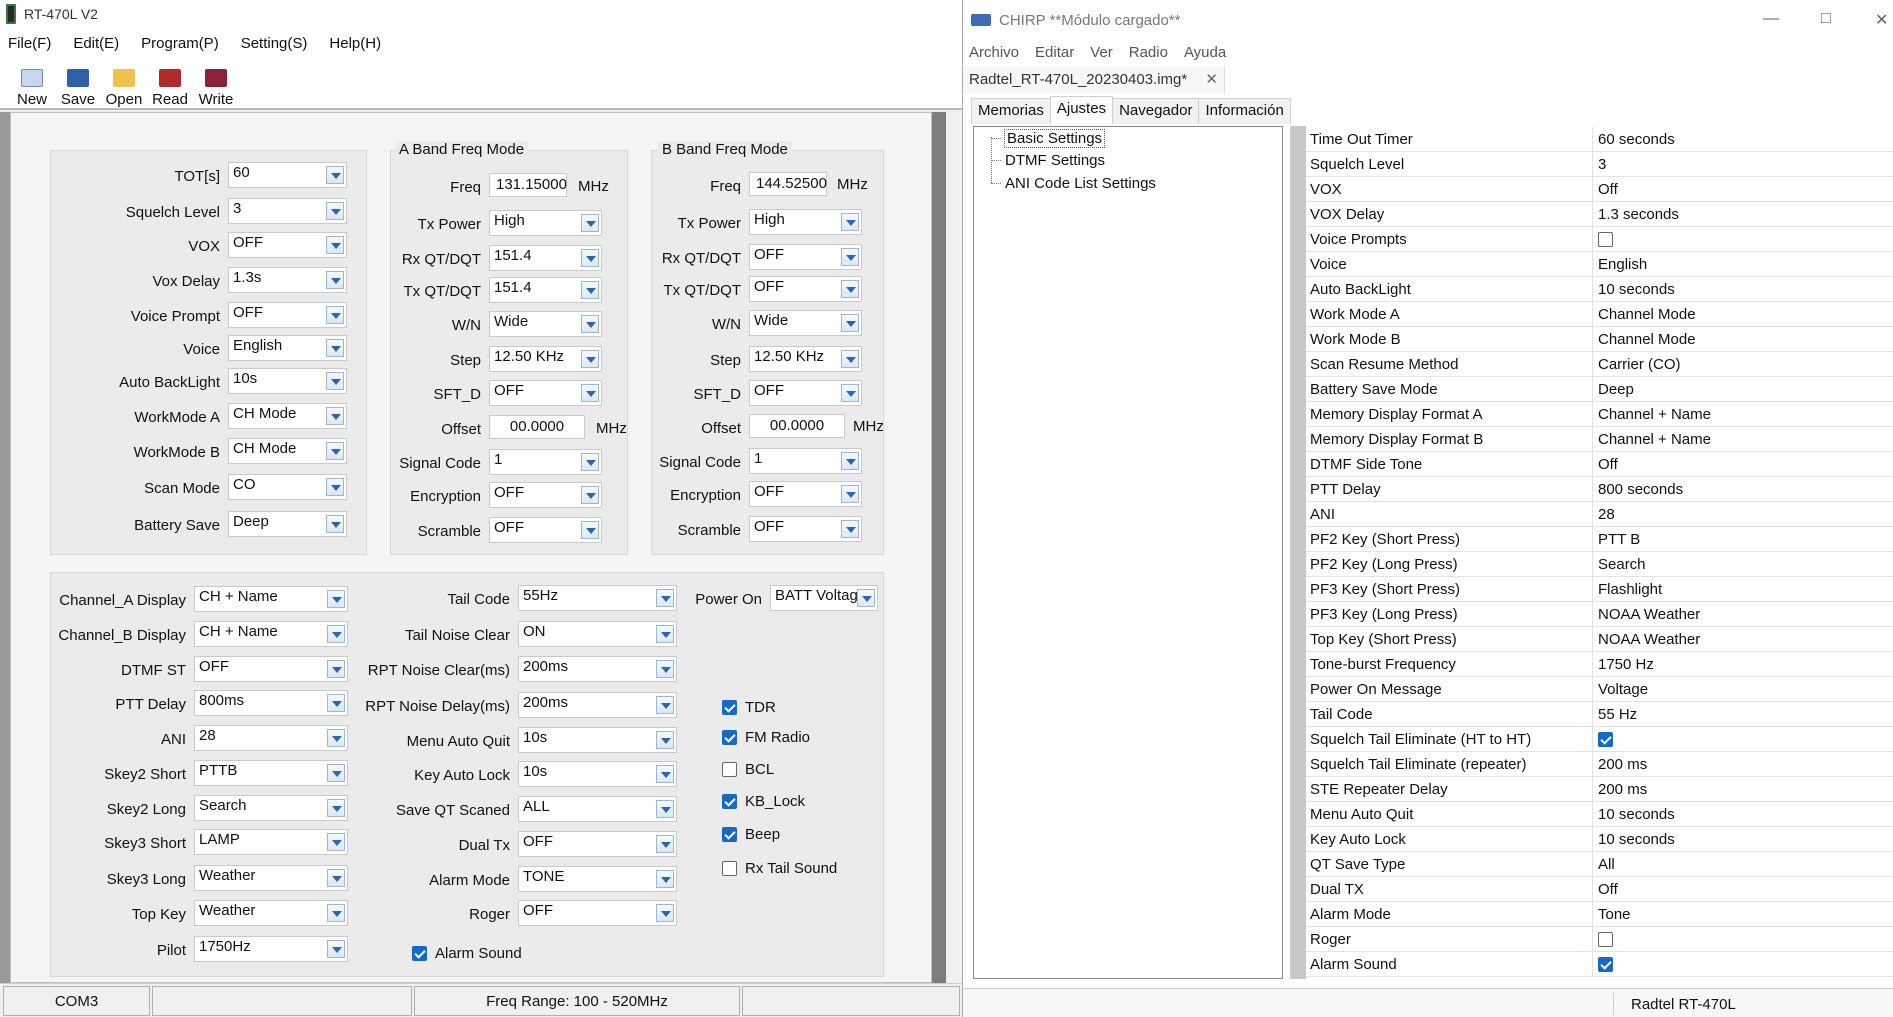 The width and height of the screenshot is (1893, 1017). I want to click on tot-select: 60, so click(287, 175).